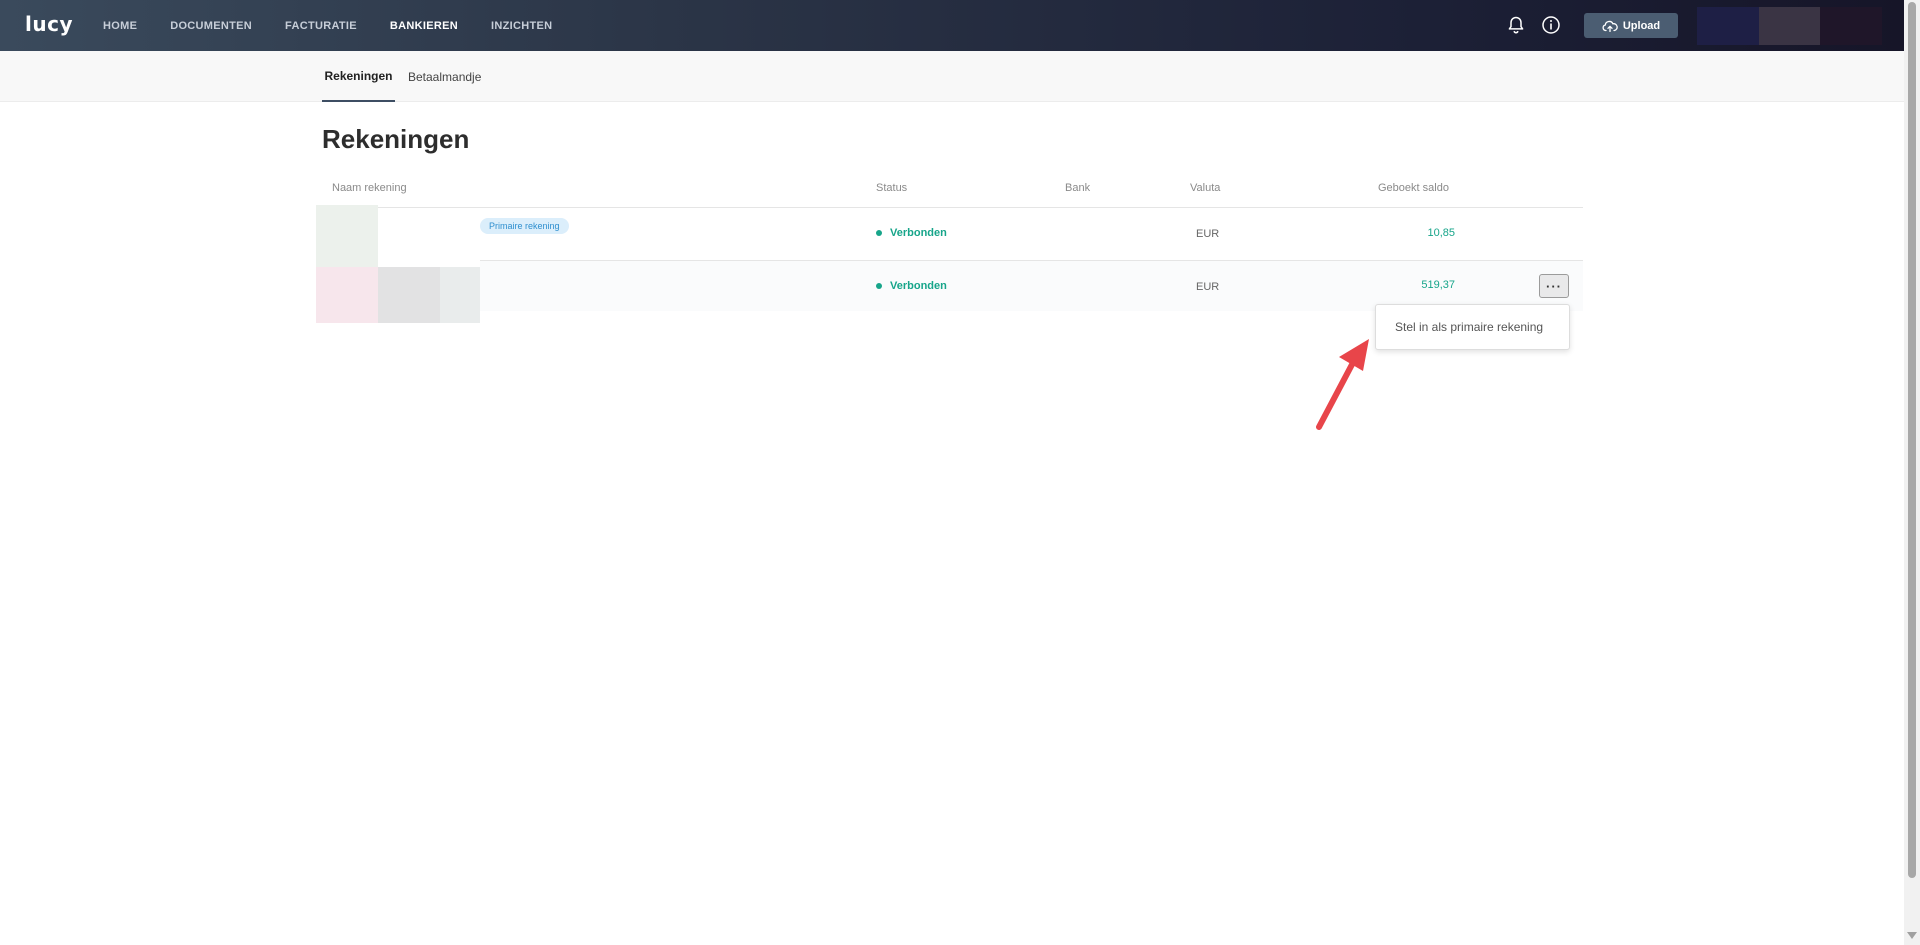  I want to click on scroll-down-icon, so click(1912, 935).